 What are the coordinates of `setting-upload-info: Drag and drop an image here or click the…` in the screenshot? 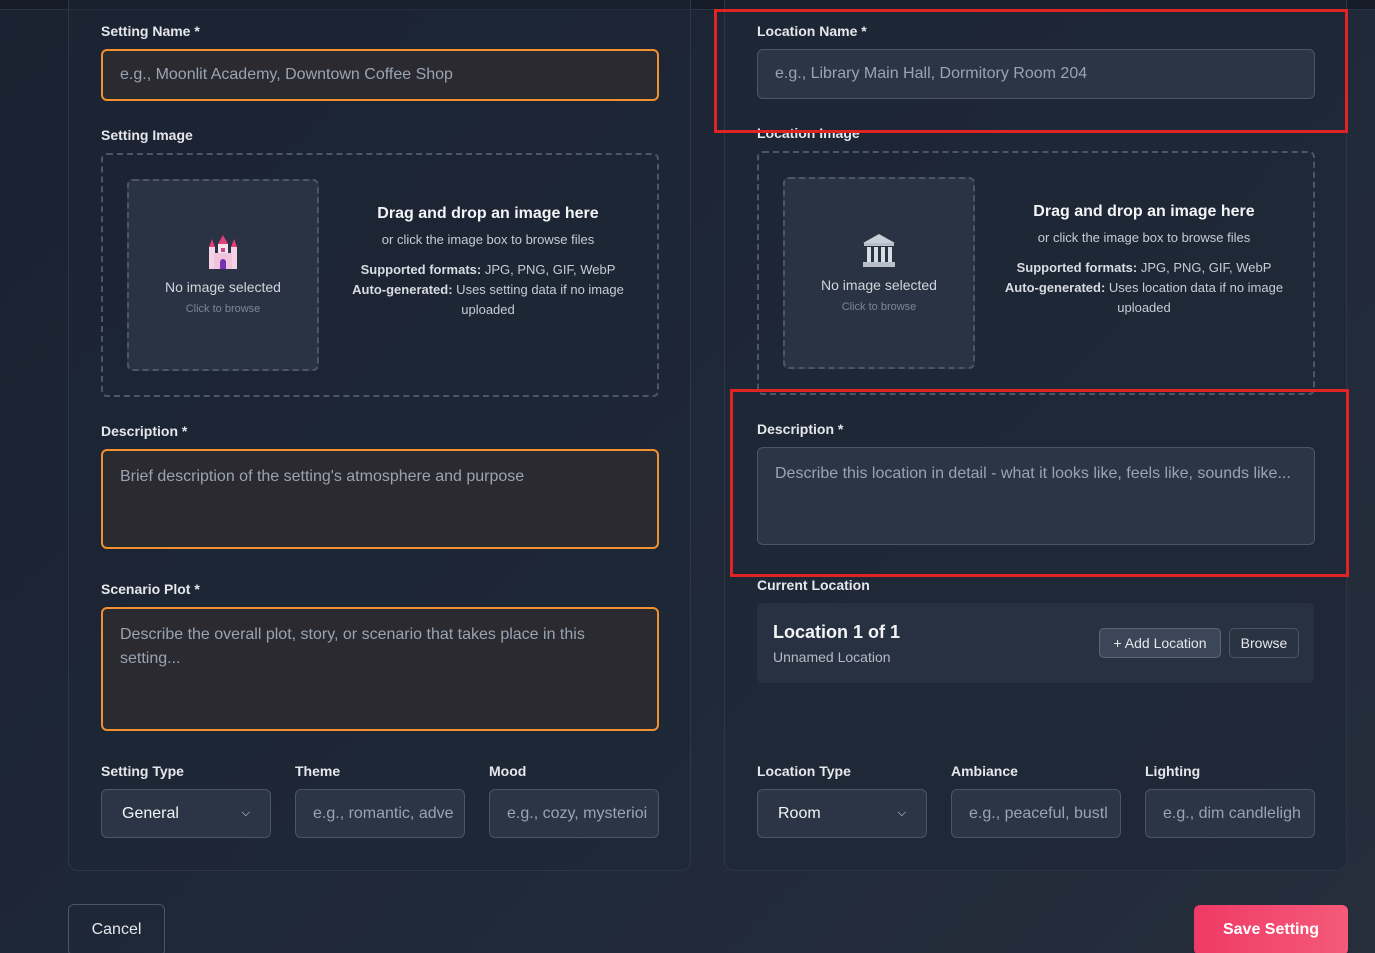 It's located at (488, 262).